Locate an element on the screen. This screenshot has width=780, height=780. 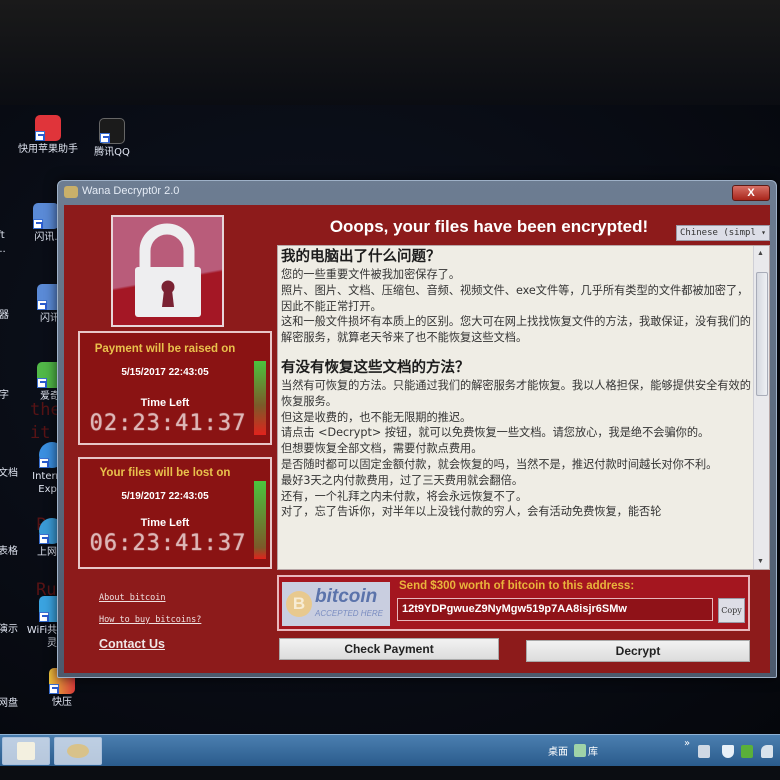
scroll-up-arrow-icon: ▲ is located at coordinates (760, 253).